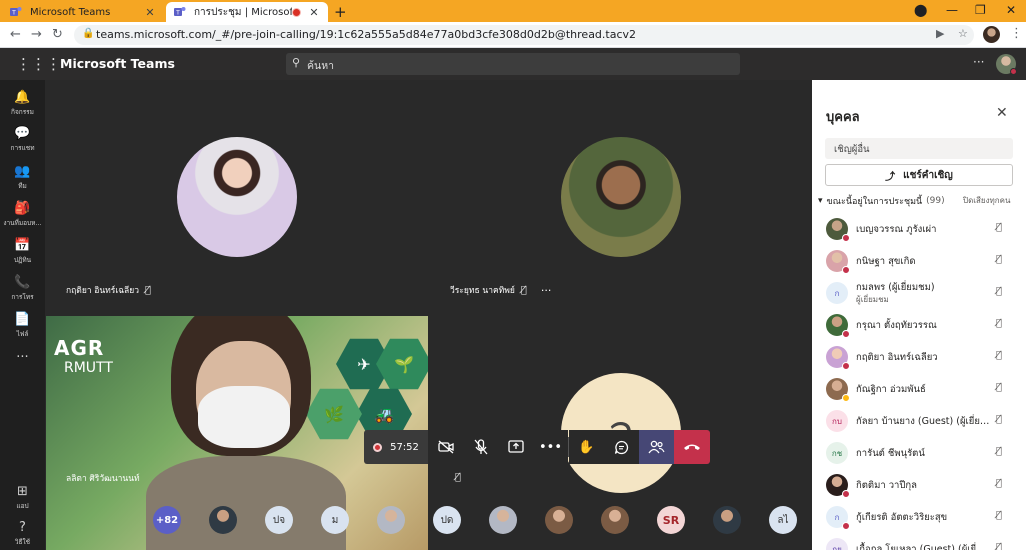 The height and width of the screenshot is (550, 1026). What do you see at coordinates (15, 34) in the screenshot?
I see `back-icon: ←` at bounding box center [15, 34].